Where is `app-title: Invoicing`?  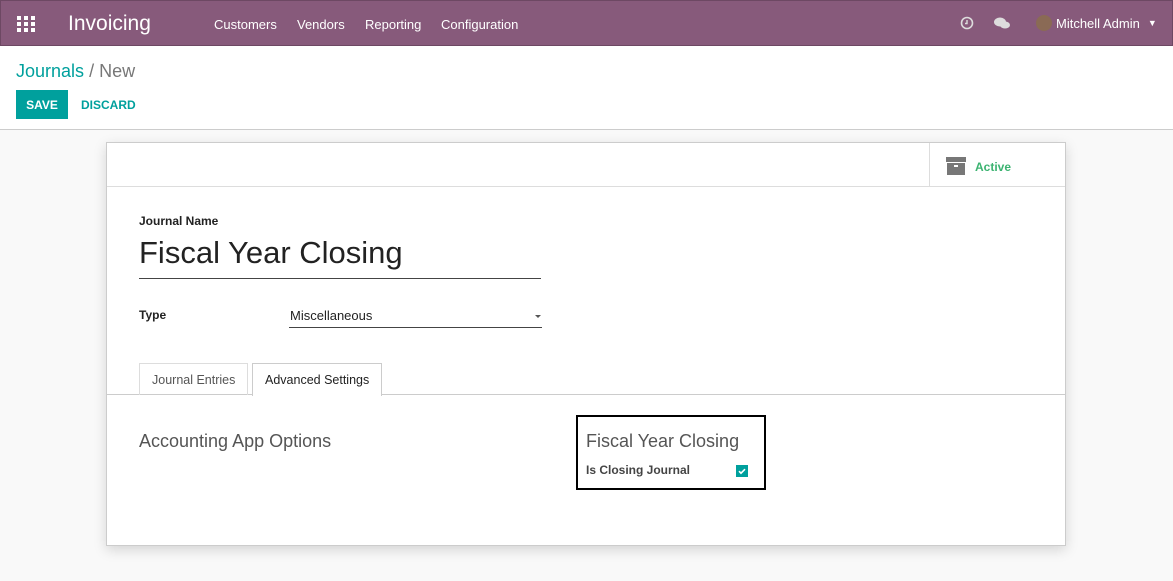 app-title: Invoicing is located at coordinates (109, 23).